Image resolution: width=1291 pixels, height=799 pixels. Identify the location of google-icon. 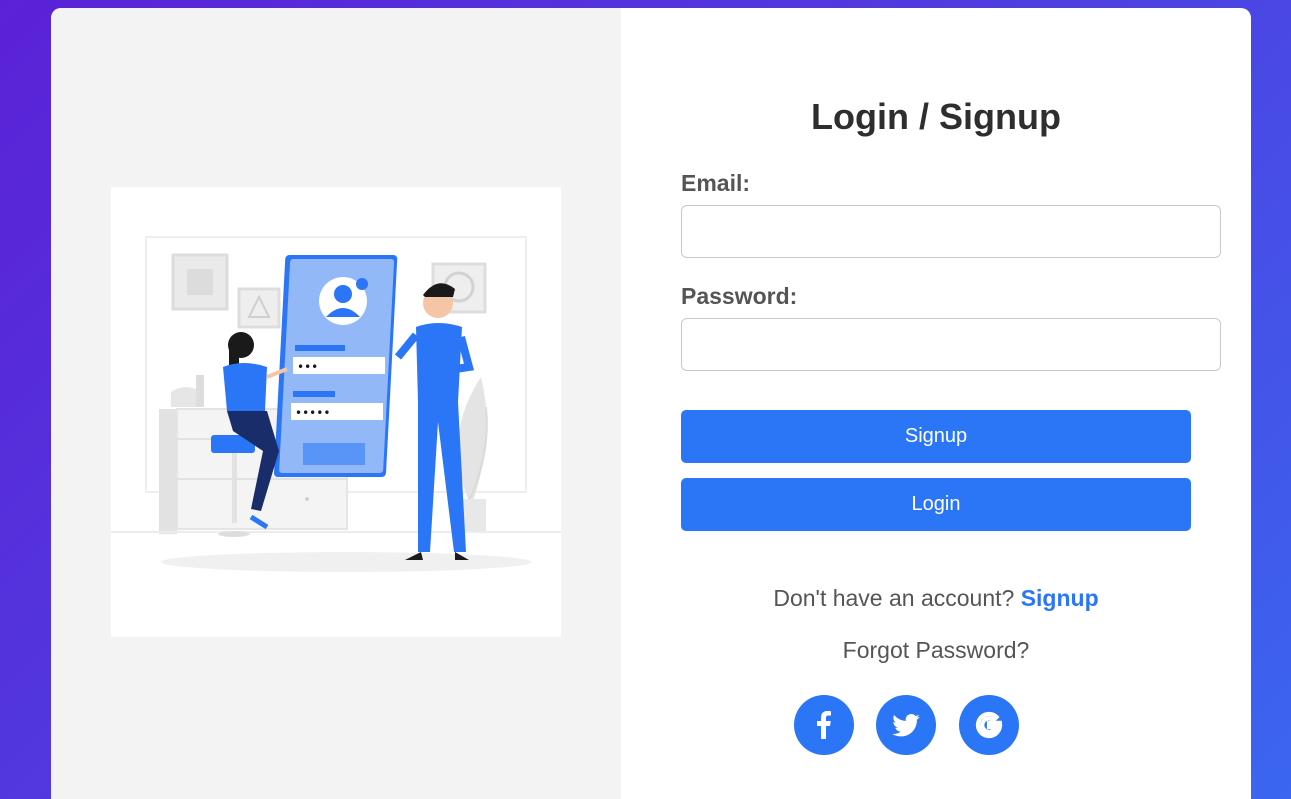
(989, 725).